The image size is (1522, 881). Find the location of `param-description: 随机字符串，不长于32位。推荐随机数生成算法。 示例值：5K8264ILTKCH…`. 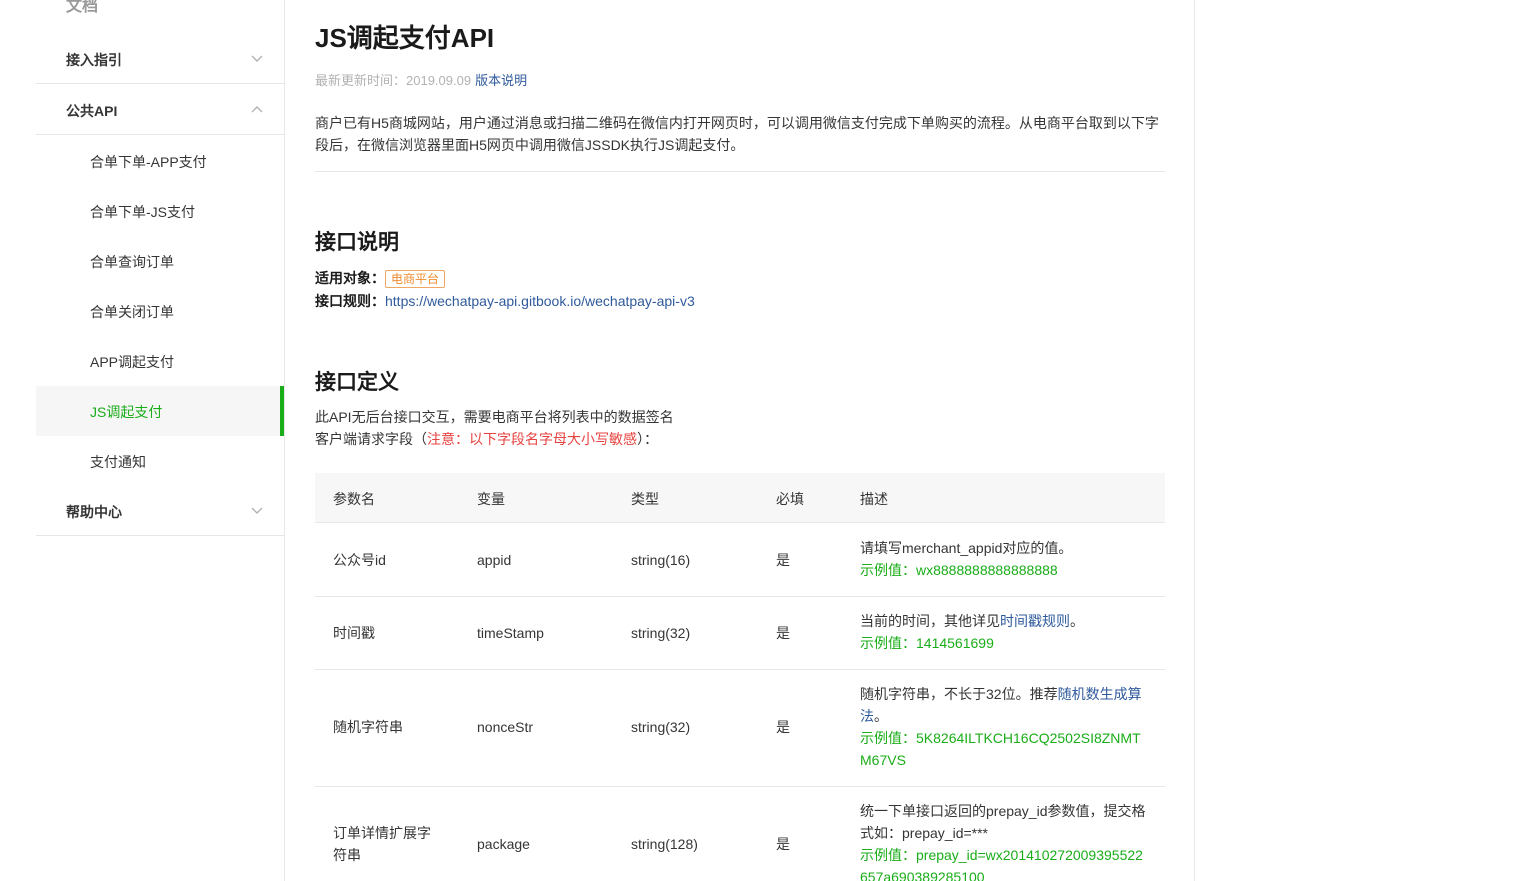

param-description: 随机字符串，不长于32位。推荐随机数生成算法。 示例值：5K8264ILTKCH… is located at coordinates (1005, 727).